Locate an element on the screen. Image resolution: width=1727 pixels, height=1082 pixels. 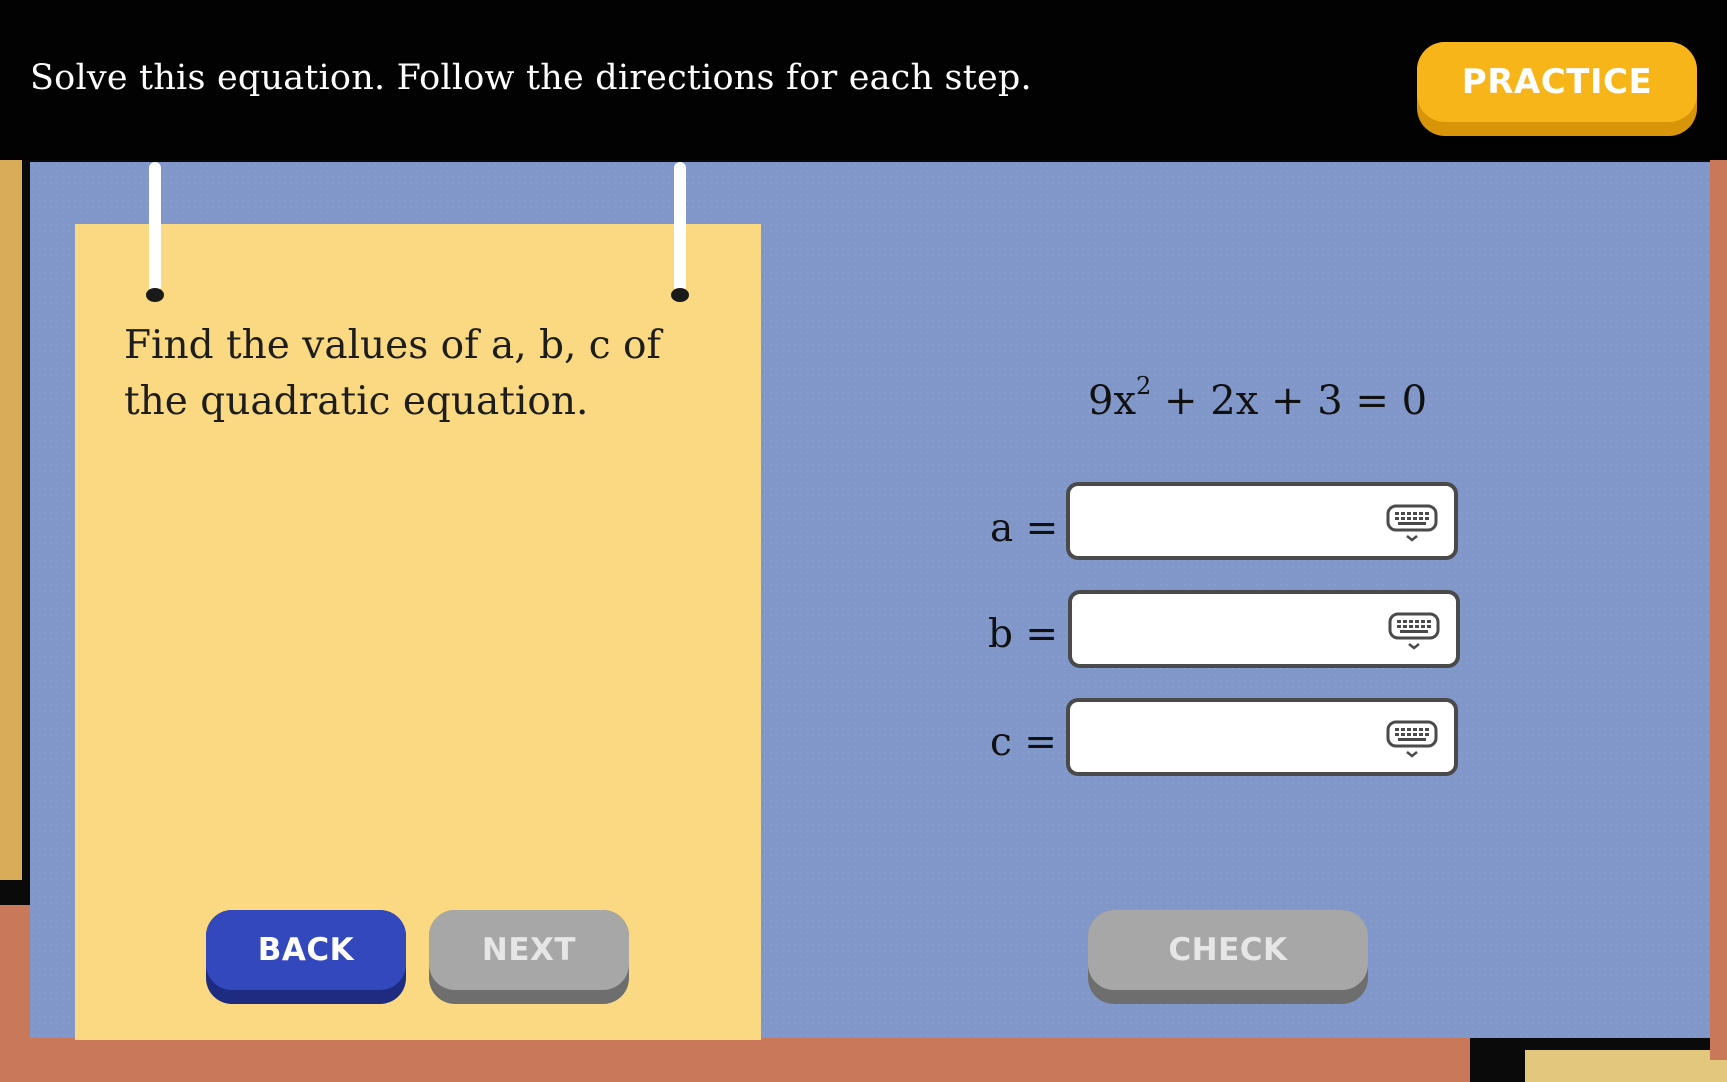
equation-exponent: 2 is located at coordinates (1144, 386).